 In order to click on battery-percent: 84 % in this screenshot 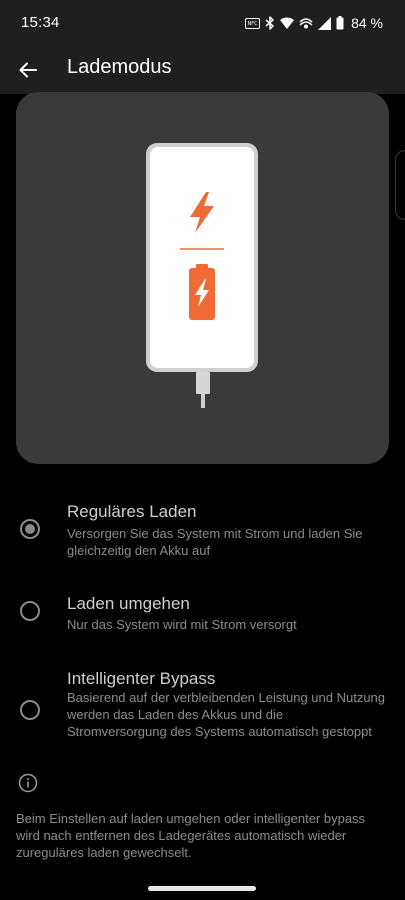, I will do `click(367, 23)`.